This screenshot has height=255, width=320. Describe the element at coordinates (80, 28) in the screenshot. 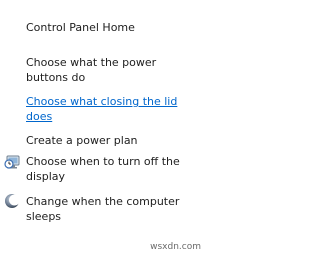

I see `control-panel-home-link: Control Panel Home` at that location.